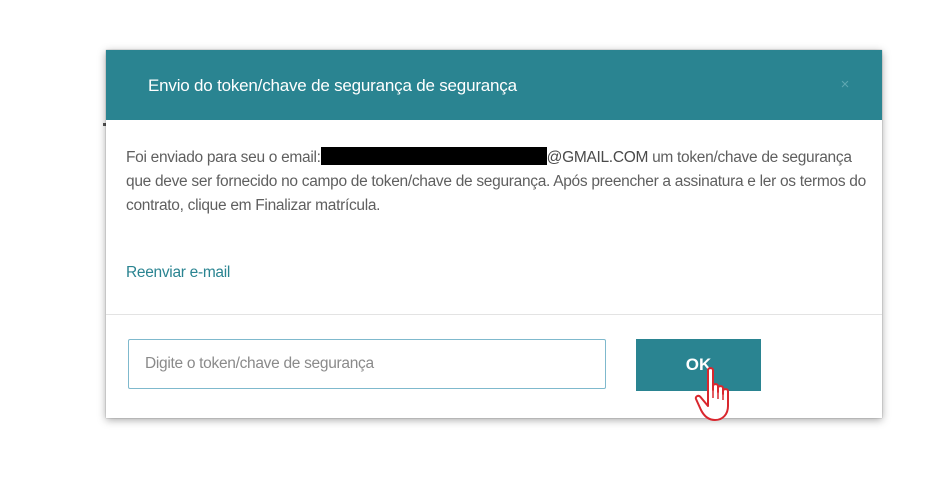  I want to click on message-prefix: Foi enviado para seu o email:, so click(223, 157).